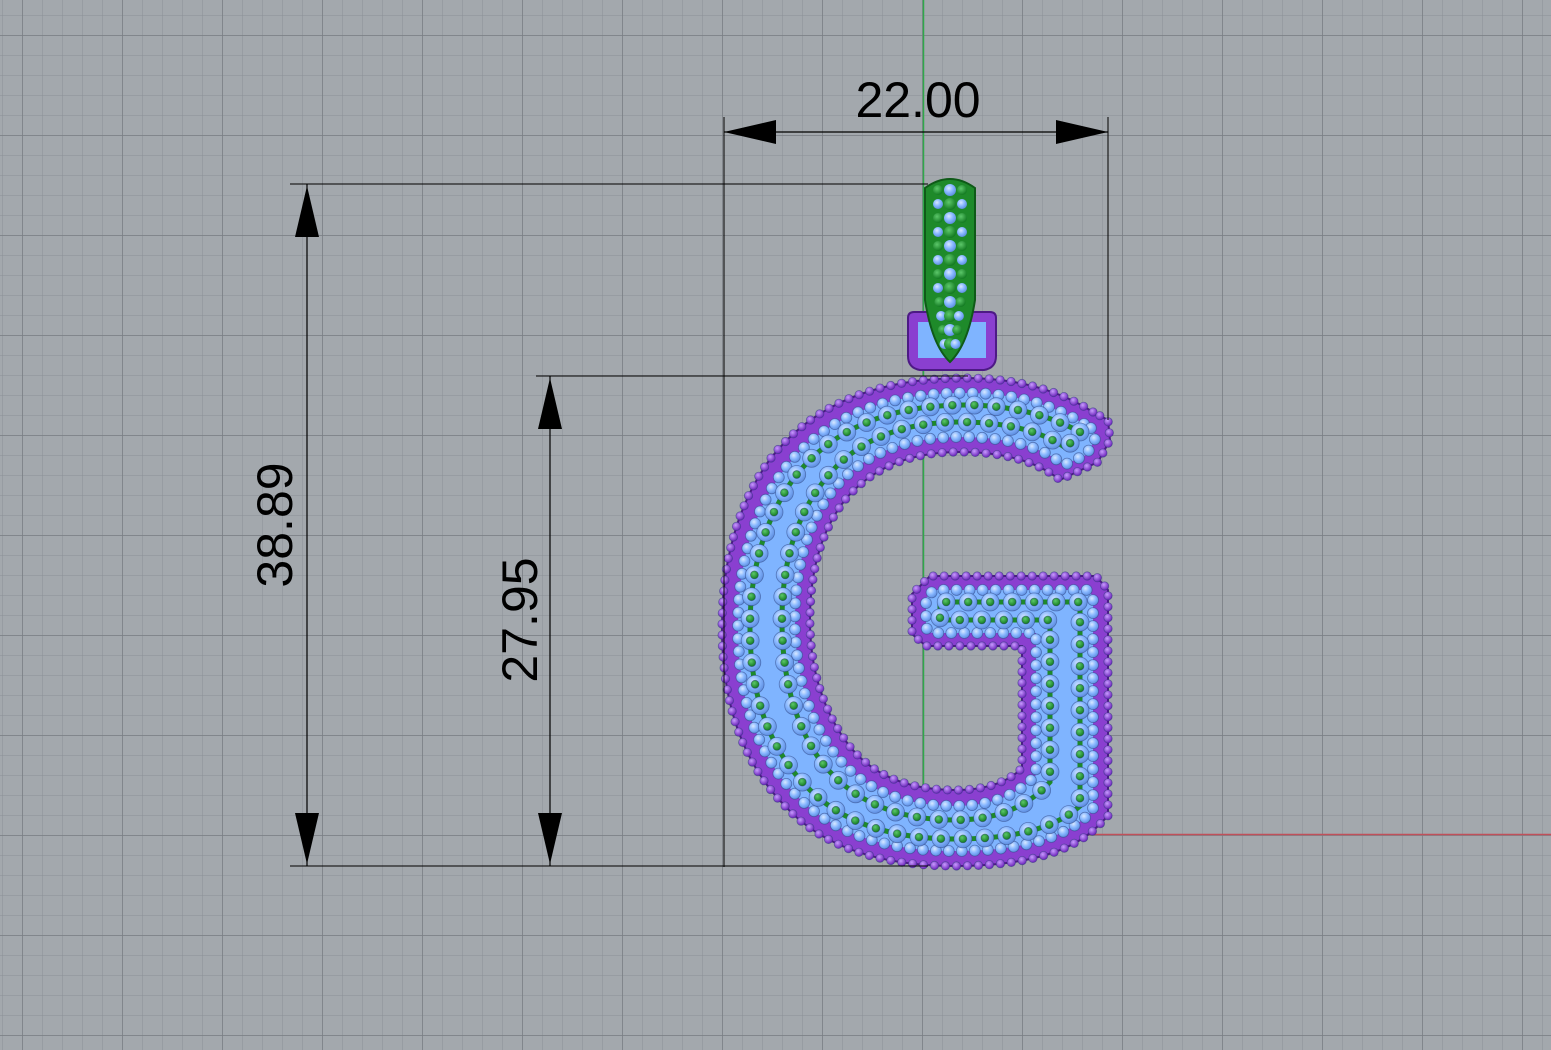 The width and height of the screenshot is (1551, 1050). I want to click on bail, so click(950, 271).